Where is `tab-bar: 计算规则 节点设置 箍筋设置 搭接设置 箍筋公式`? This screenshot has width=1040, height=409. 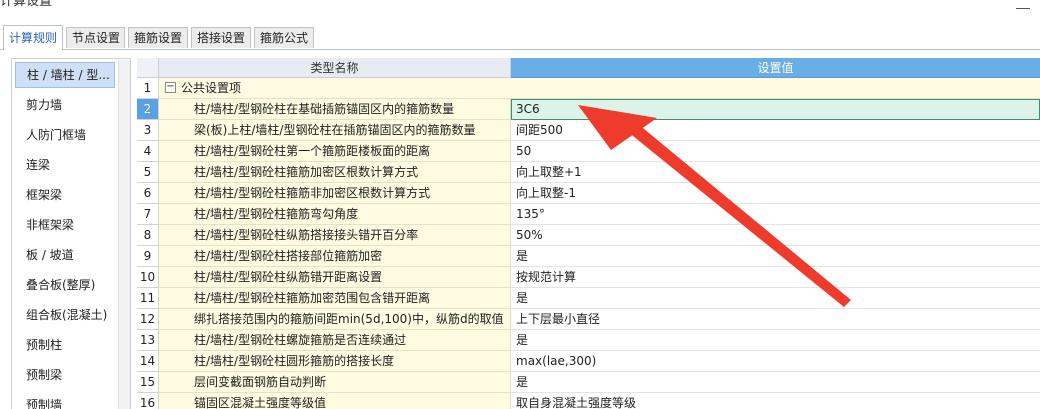
tab-bar: 计算规则 节点设置 箍筋设置 搭接设置 箍筋公式 is located at coordinates (520, 37).